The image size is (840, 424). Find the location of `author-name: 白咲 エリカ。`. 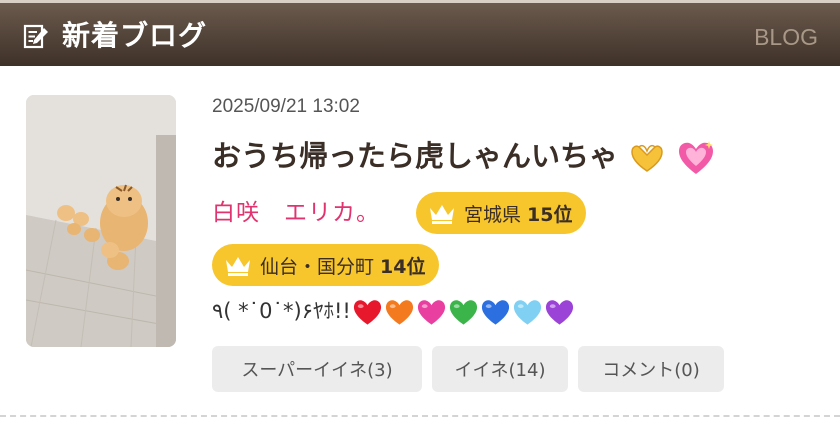

author-name: 白咲 エリカ。 is located at coordinates (296, 213).